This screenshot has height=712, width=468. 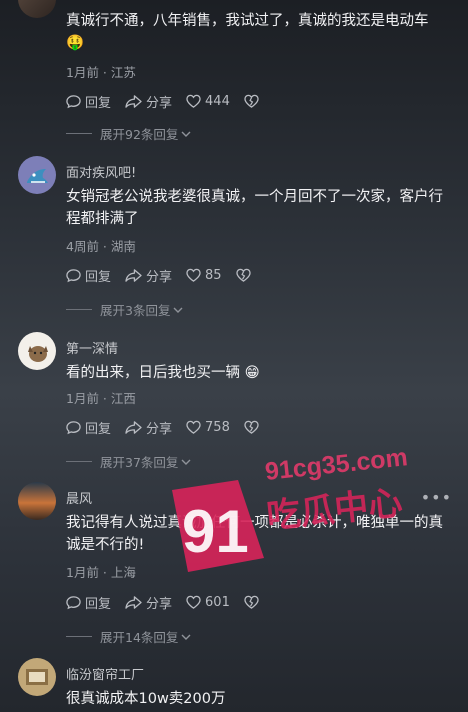 I want to click on shark-avatar-icon, so click(x=37, y=176).